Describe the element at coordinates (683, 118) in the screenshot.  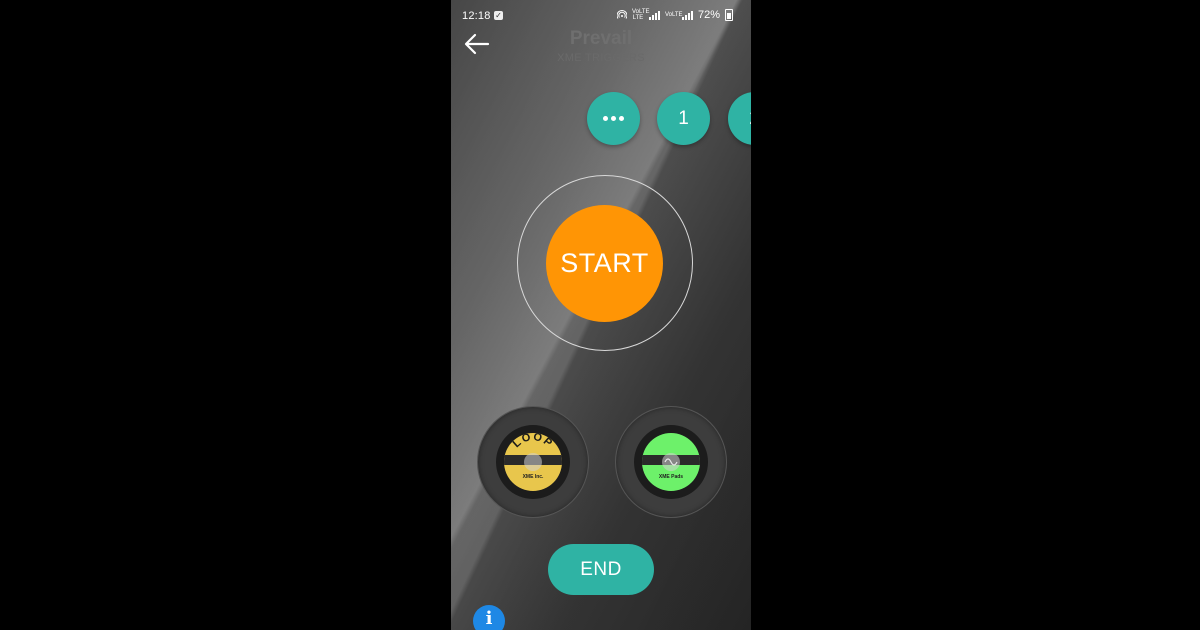
I see `trigger-chip-1: 1` at that location.